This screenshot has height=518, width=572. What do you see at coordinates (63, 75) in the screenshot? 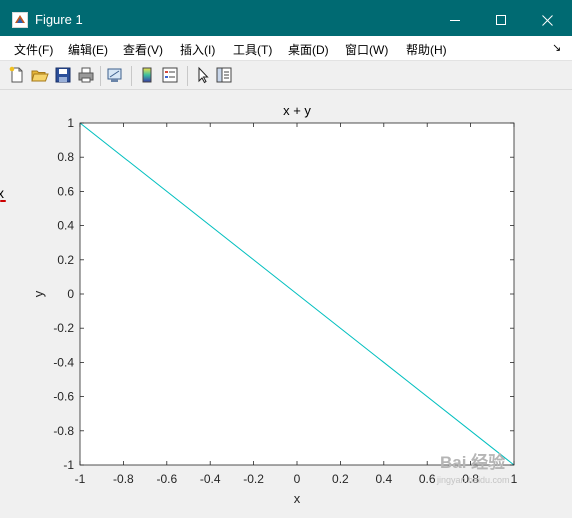
I see `save-icon` at bounding box center [63, 75].